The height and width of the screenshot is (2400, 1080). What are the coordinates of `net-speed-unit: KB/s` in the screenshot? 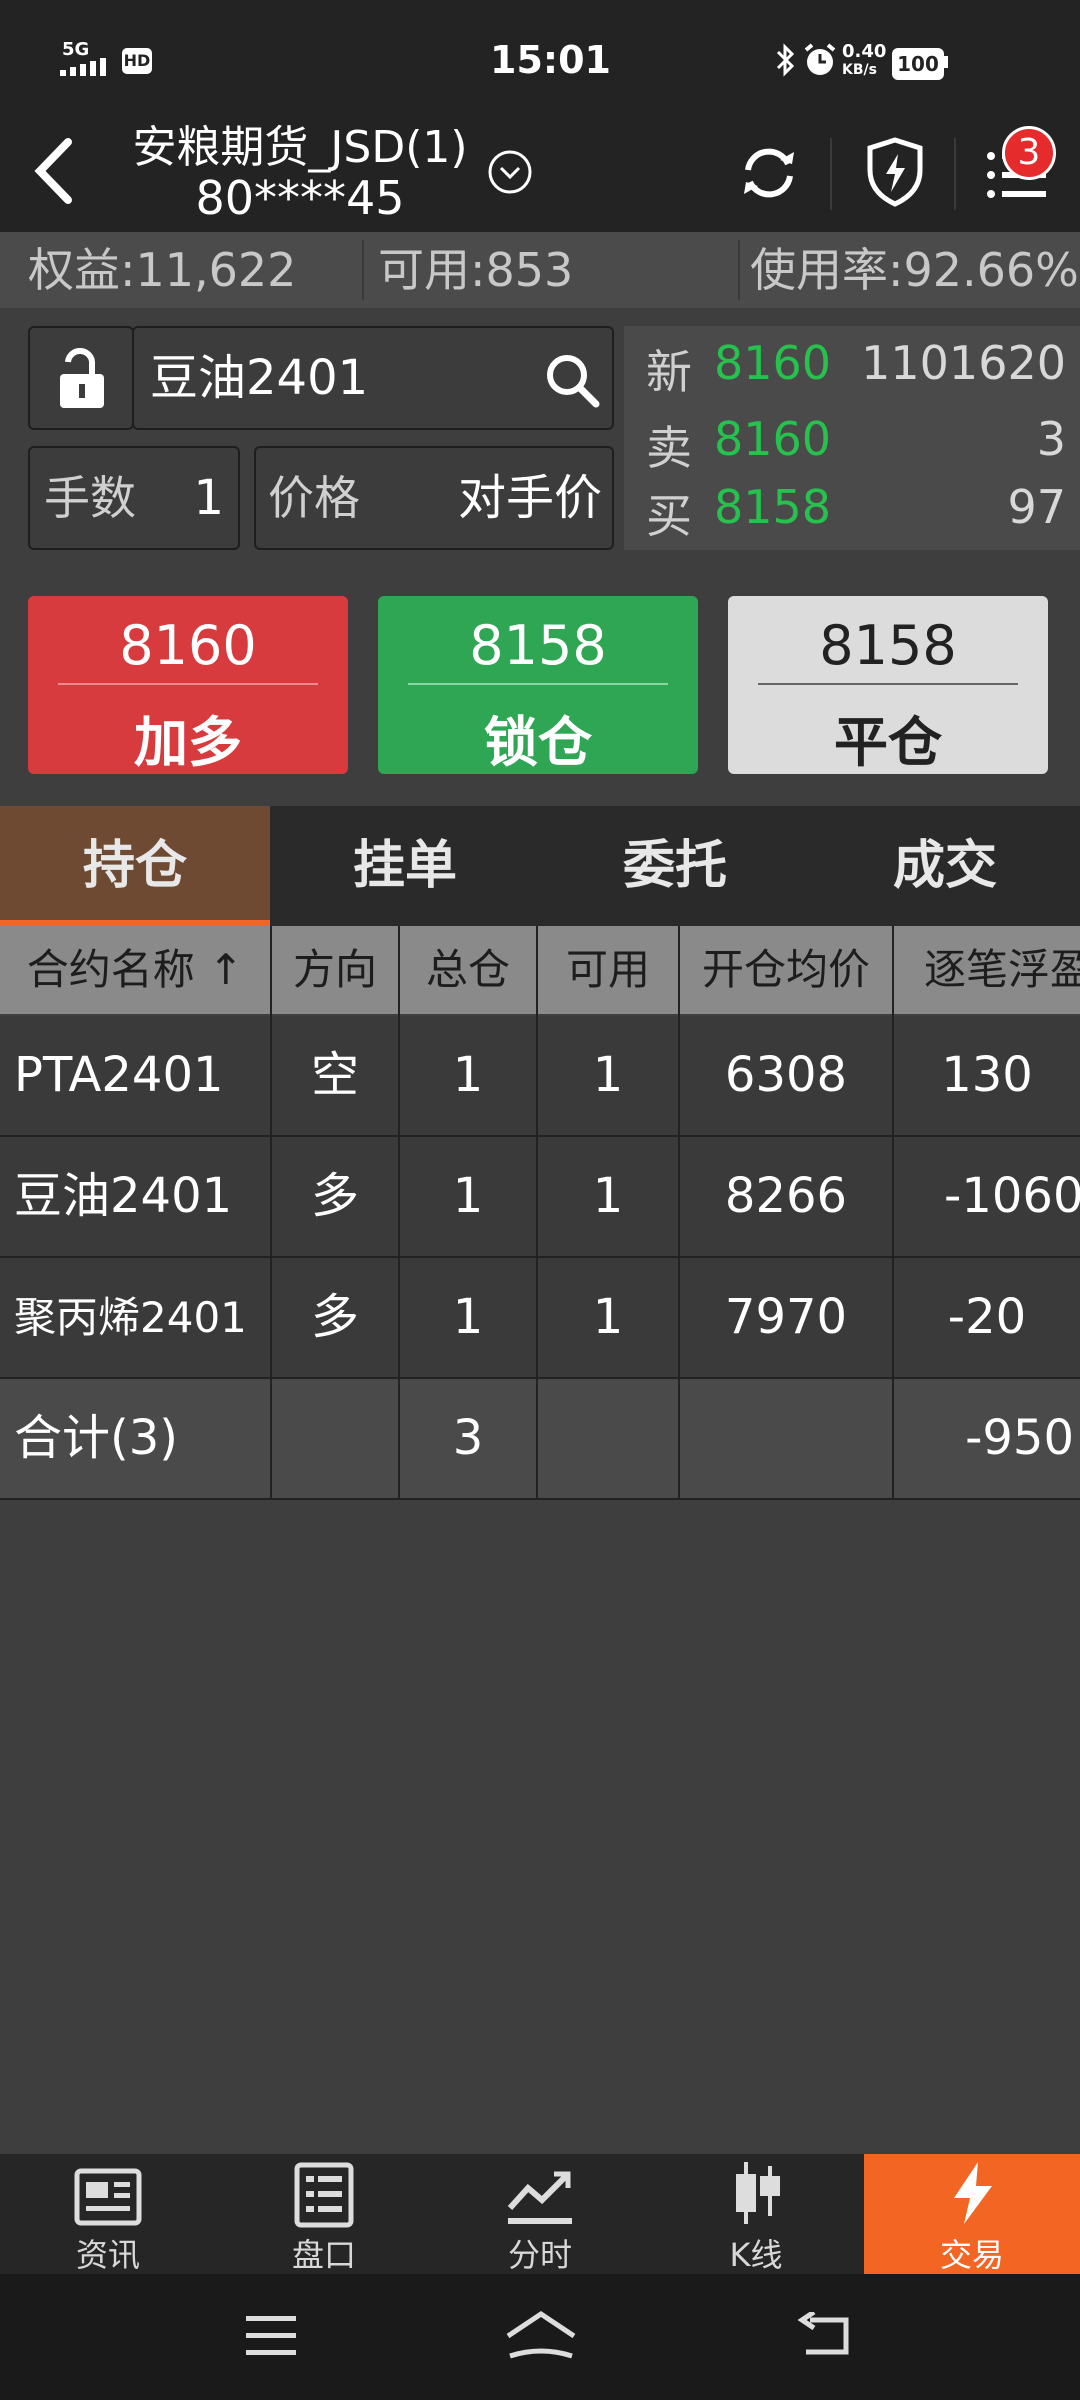 It's located at (859, 70).